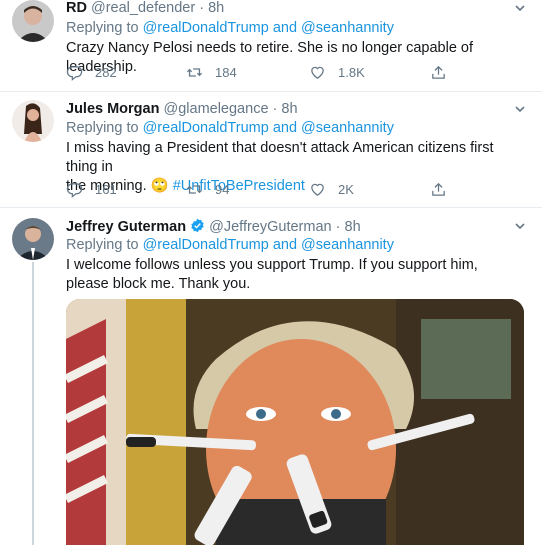  What do you see at coordinates (126, 227) in the screenshot?
I see `author-name: Jeffrey Guterman` at bounding box center [126, 227].